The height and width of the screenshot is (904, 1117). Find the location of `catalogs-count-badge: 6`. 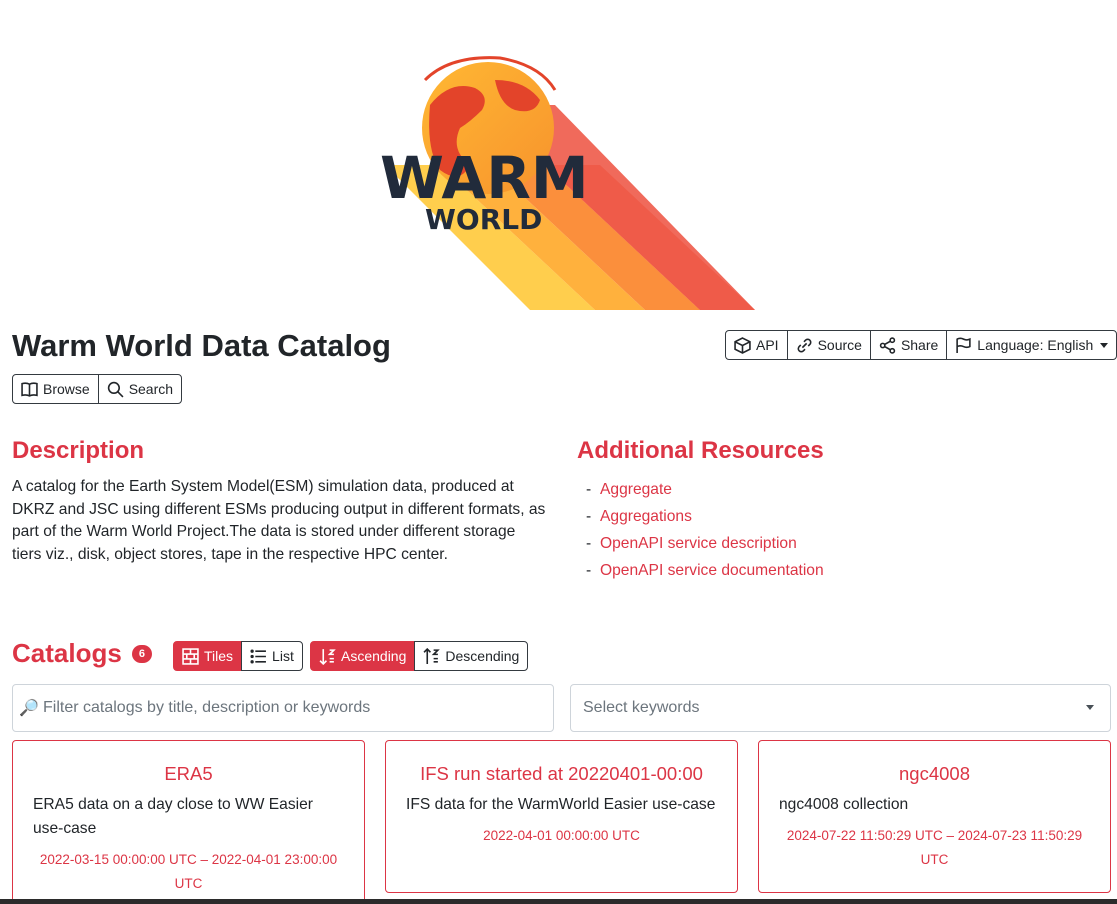

catalogs-count-badge: 6 is located at coordinates (141, 653).